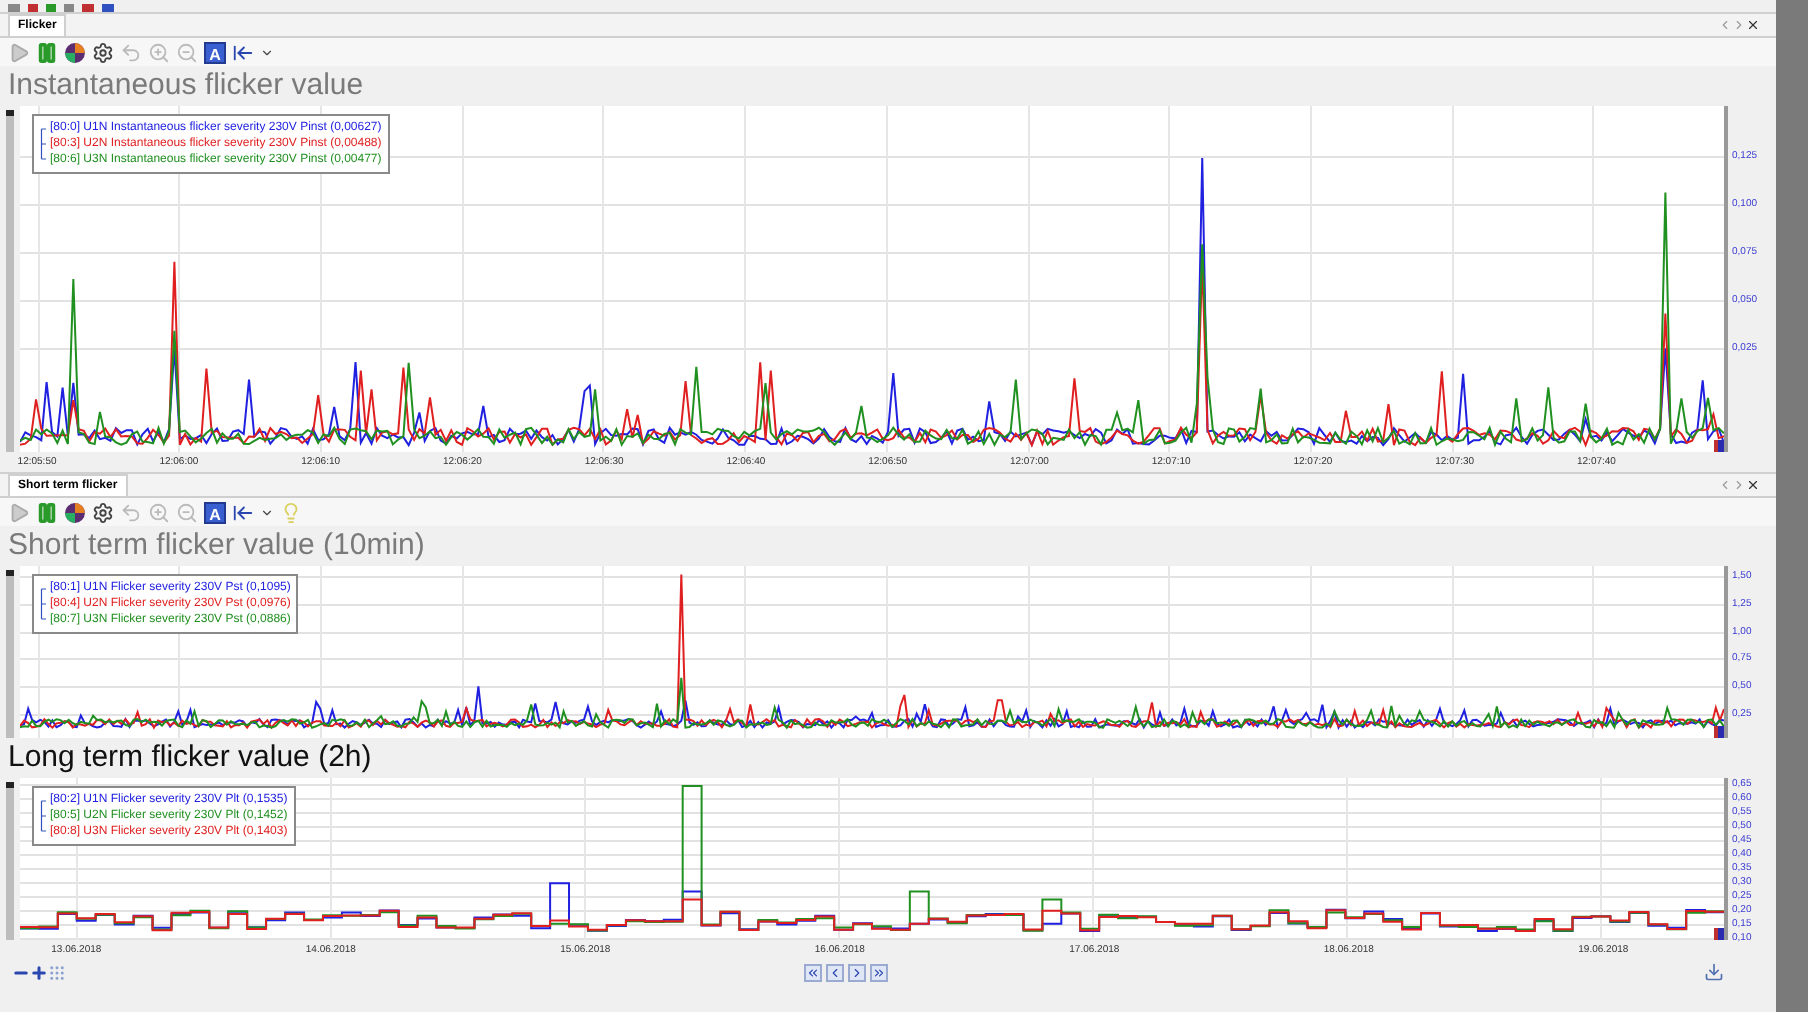 The image size is (1808, 1012). Describe the element at coordinates (1714, 972) in the screenshot. I see `export-icon` at that location.